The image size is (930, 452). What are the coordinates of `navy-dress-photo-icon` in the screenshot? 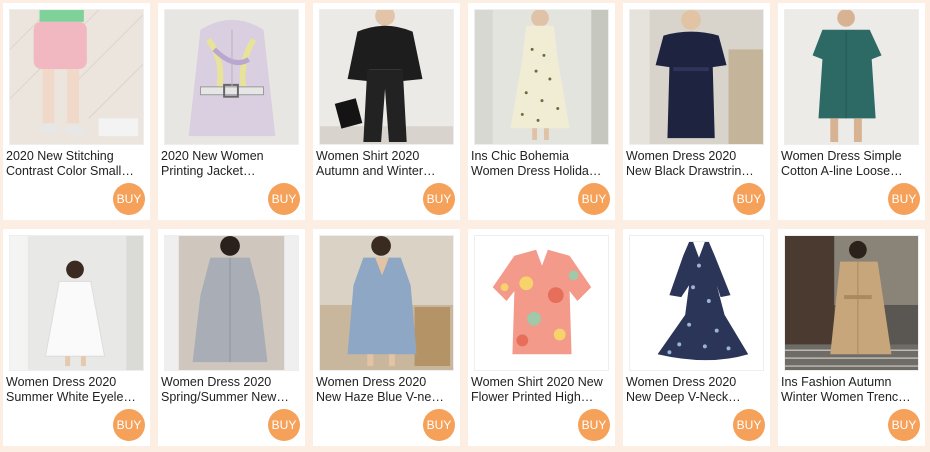 It's located at (696, 77).